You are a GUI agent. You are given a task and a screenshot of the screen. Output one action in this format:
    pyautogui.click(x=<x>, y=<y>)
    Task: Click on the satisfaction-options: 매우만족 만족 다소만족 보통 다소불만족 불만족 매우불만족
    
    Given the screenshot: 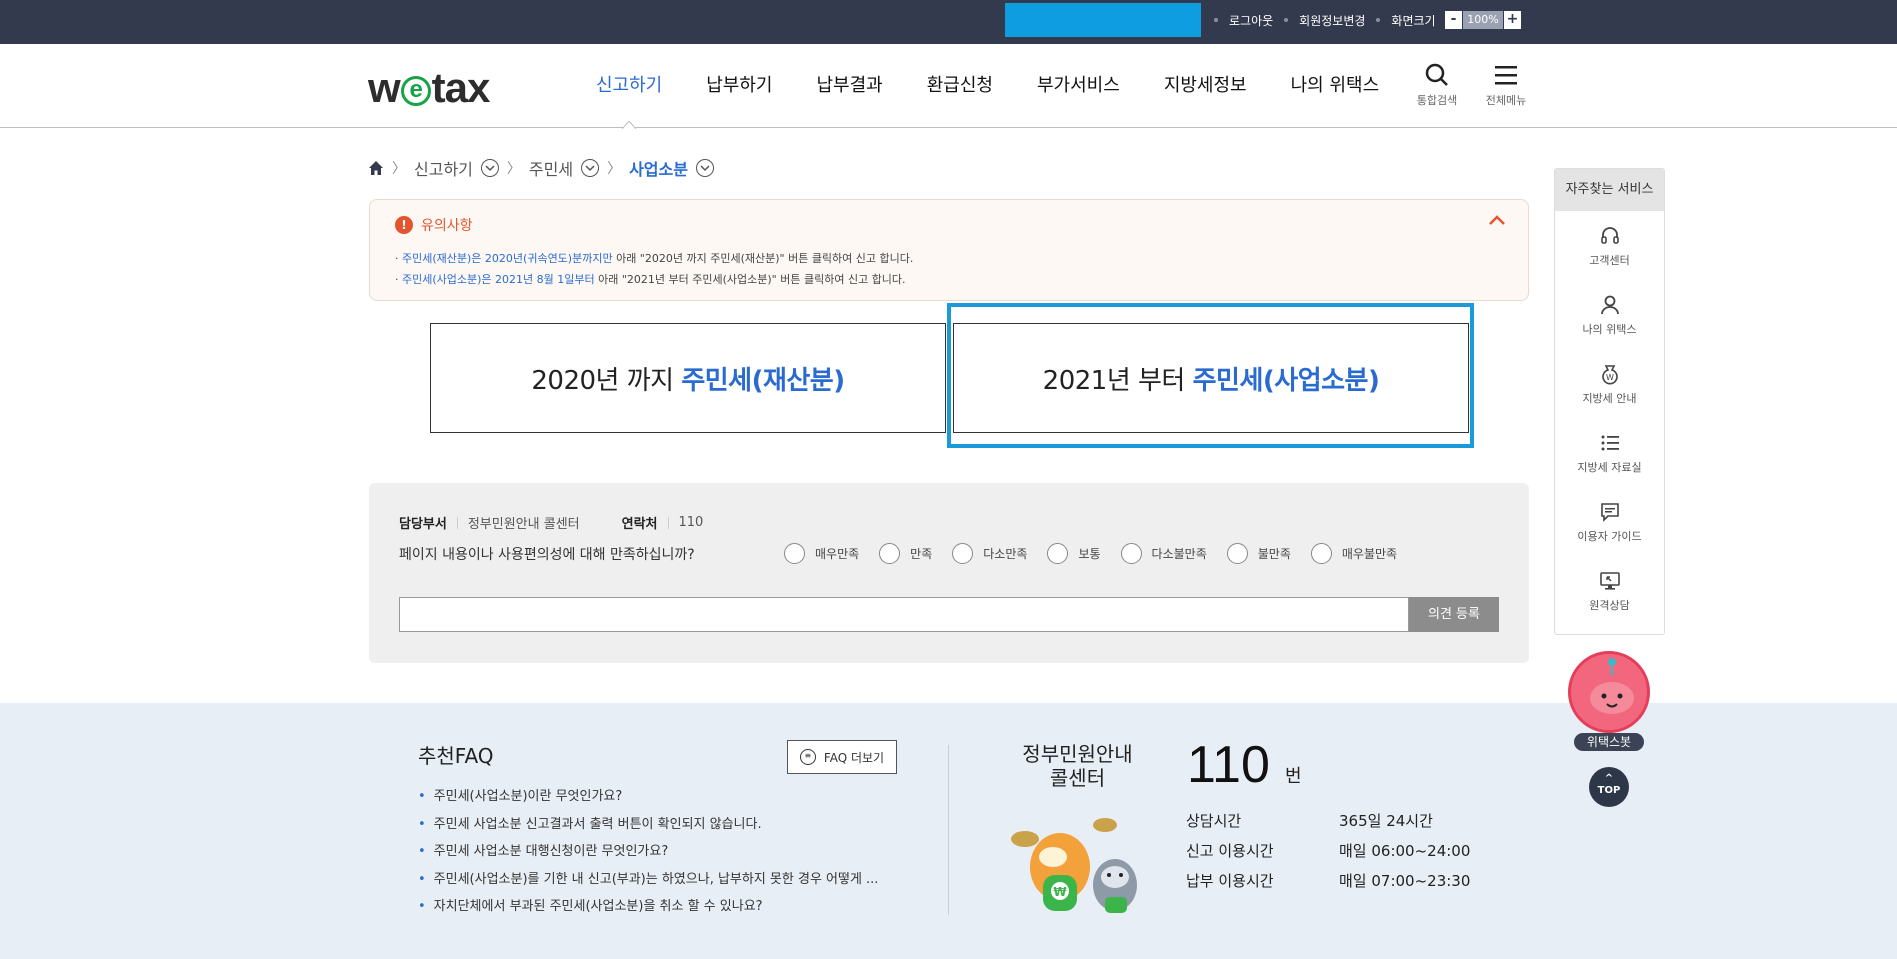 What is the action you would take?
    pyautogui.click(x=1100, y=553)
    